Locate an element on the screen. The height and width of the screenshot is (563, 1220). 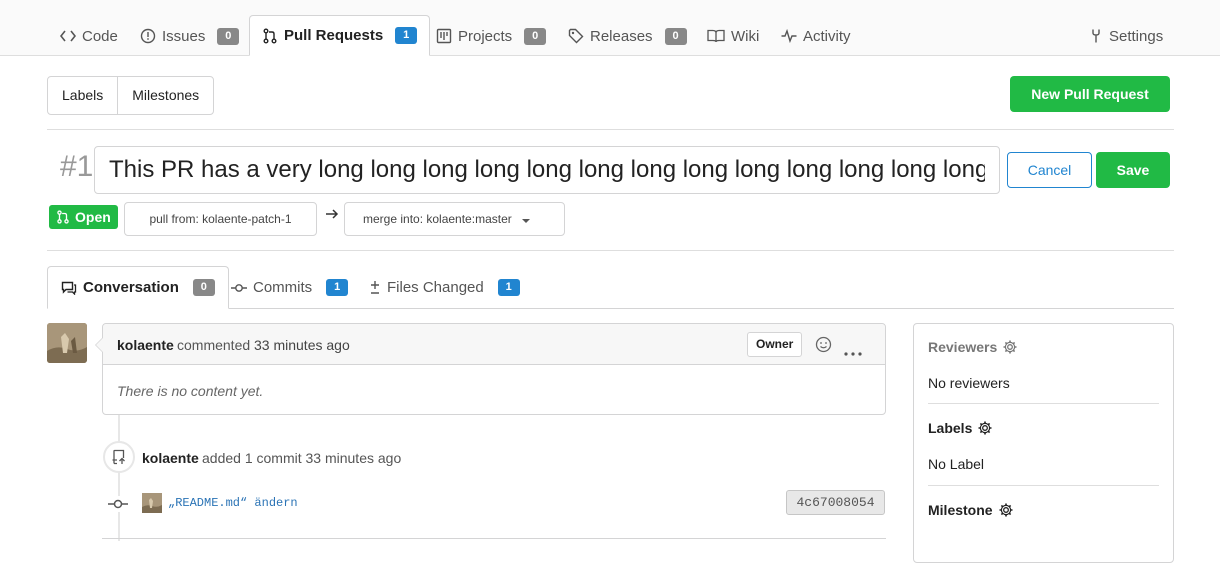
new-pull-request-button: New Pull Request is located at coordinates (1090, 94).